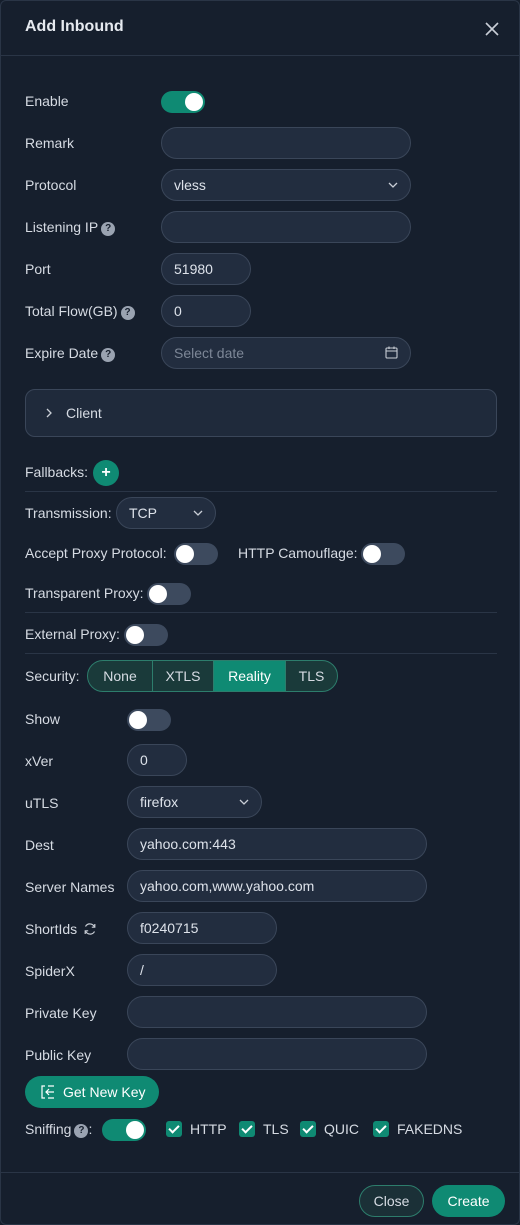 The width and height of the screenshot is (520, 1225). Describe the element at coordinates (68, 513) in the screenshot. I see `transmission-label: Transmission:` at that location.